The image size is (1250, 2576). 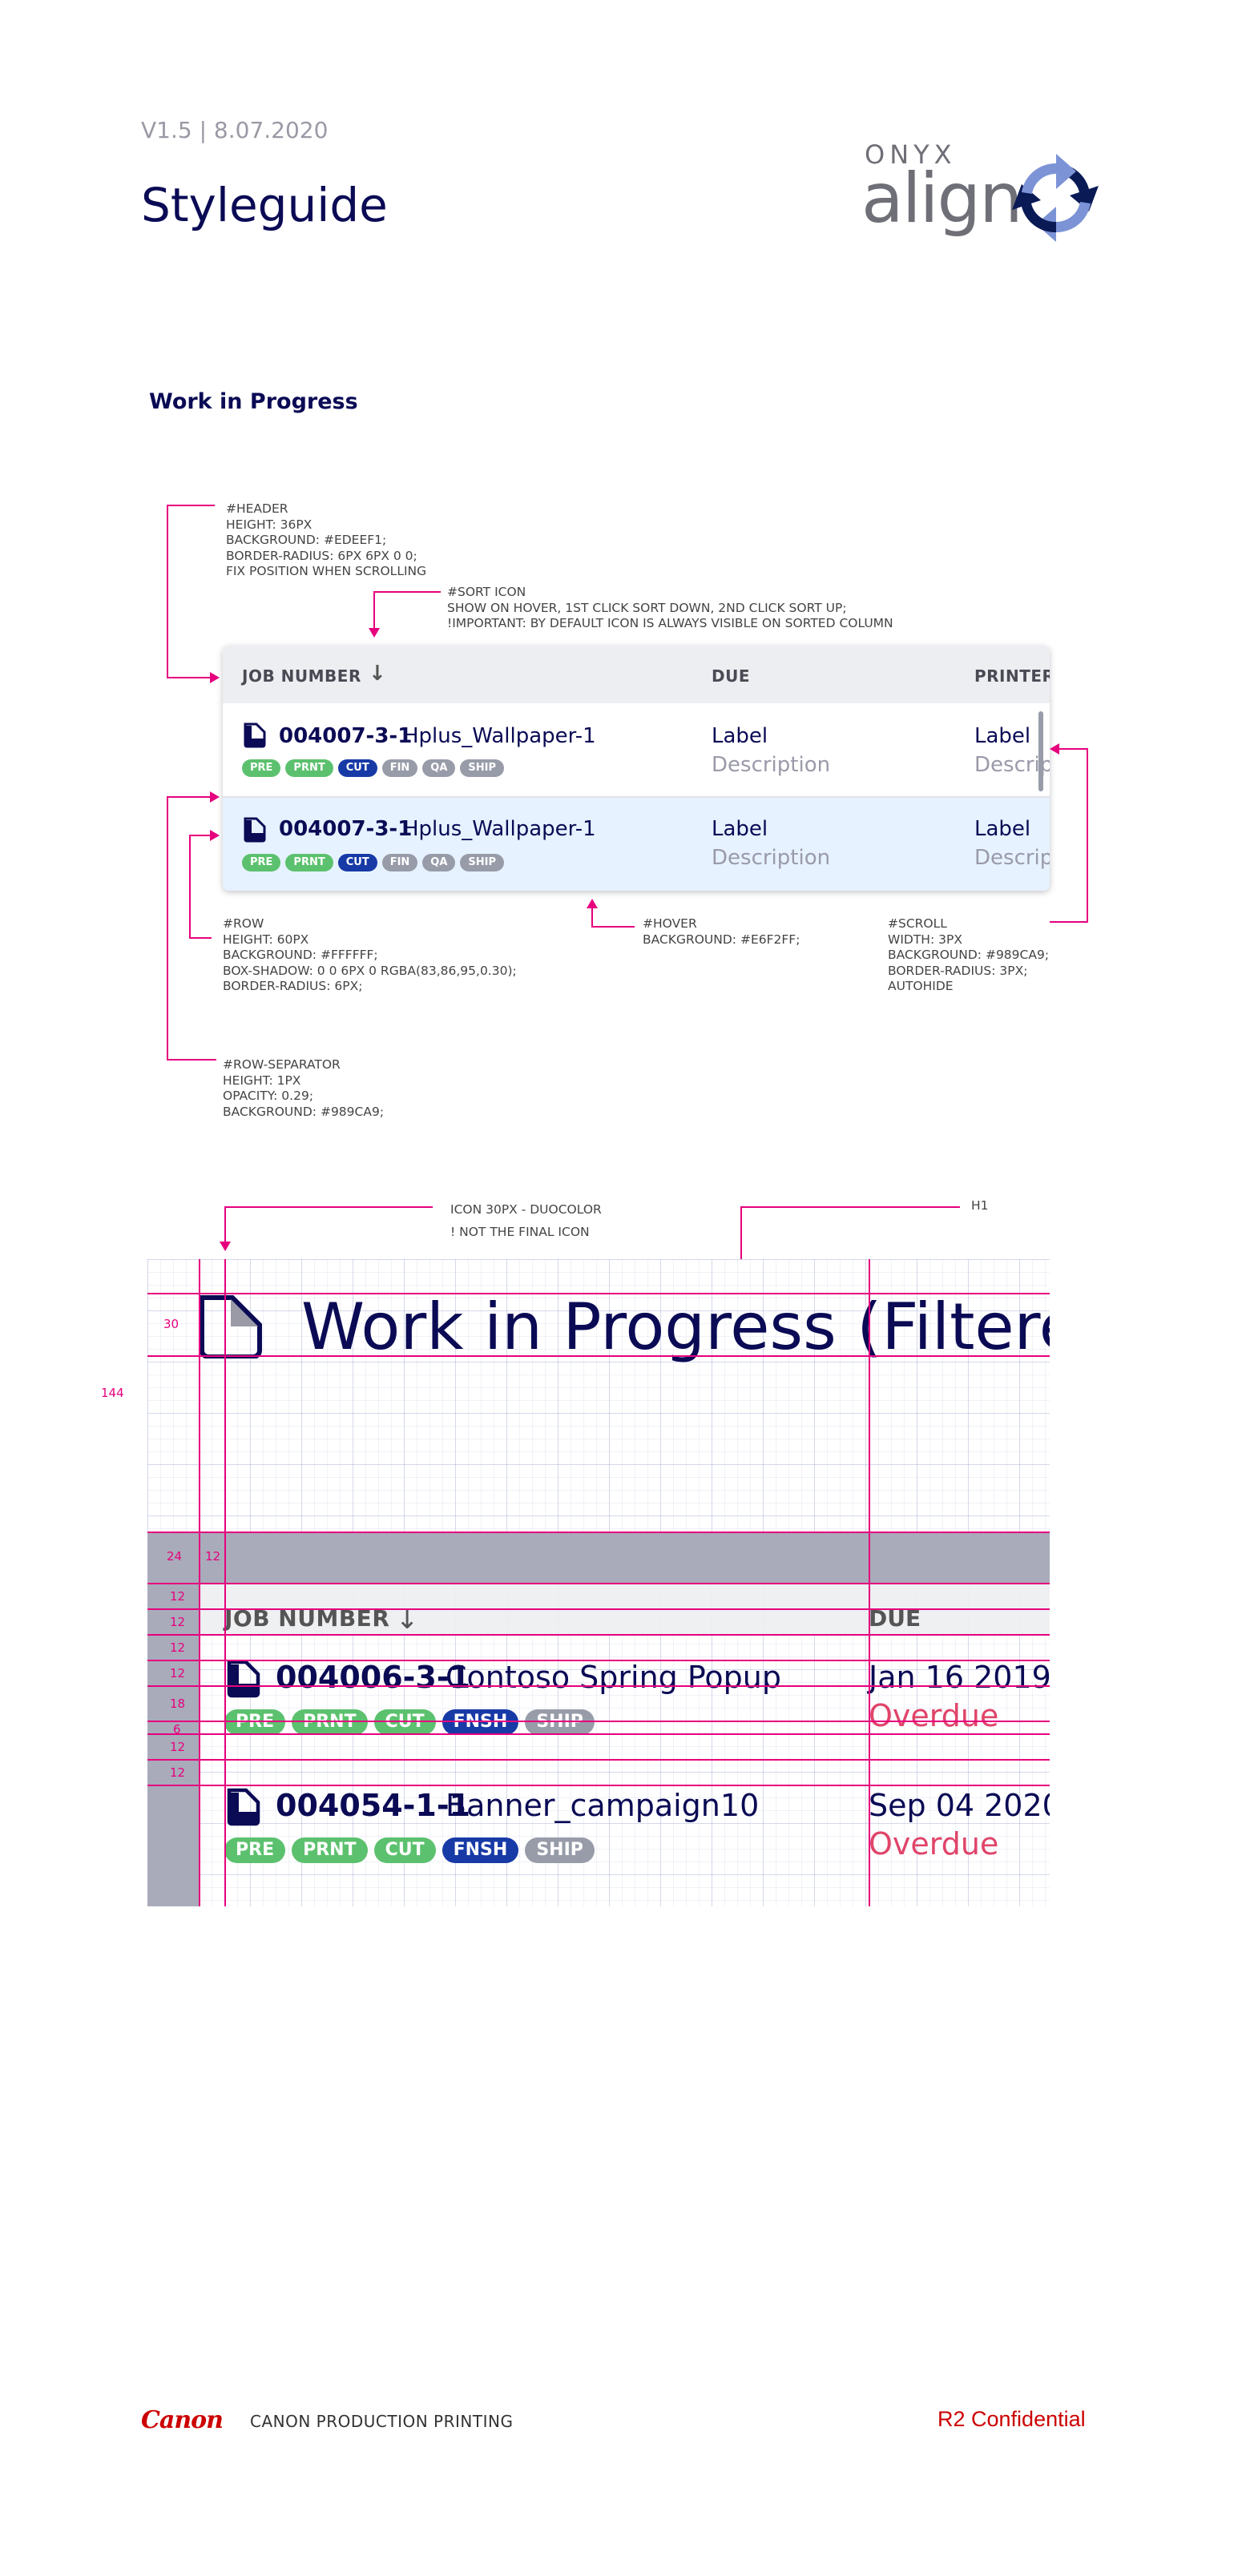 What do you see at coordinates (373, 768) in the screenshot?
I see `tag-list: PRE PRNT CUT FIN QA SHIP` at bounding box center [373, 768].